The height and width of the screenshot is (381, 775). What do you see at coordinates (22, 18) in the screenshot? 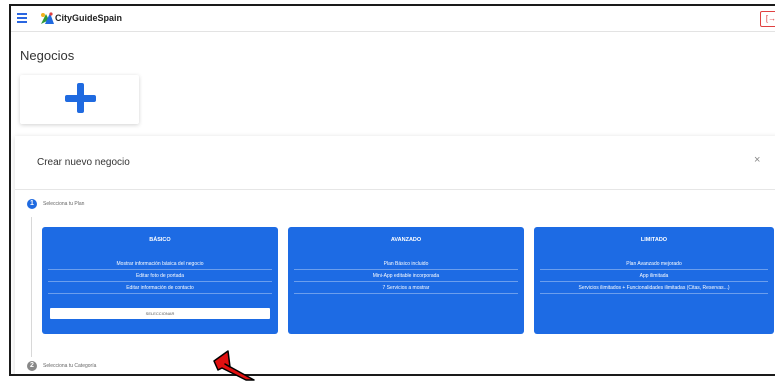
I see `hamburger-menu-icon` at bounding box center [22, 18].